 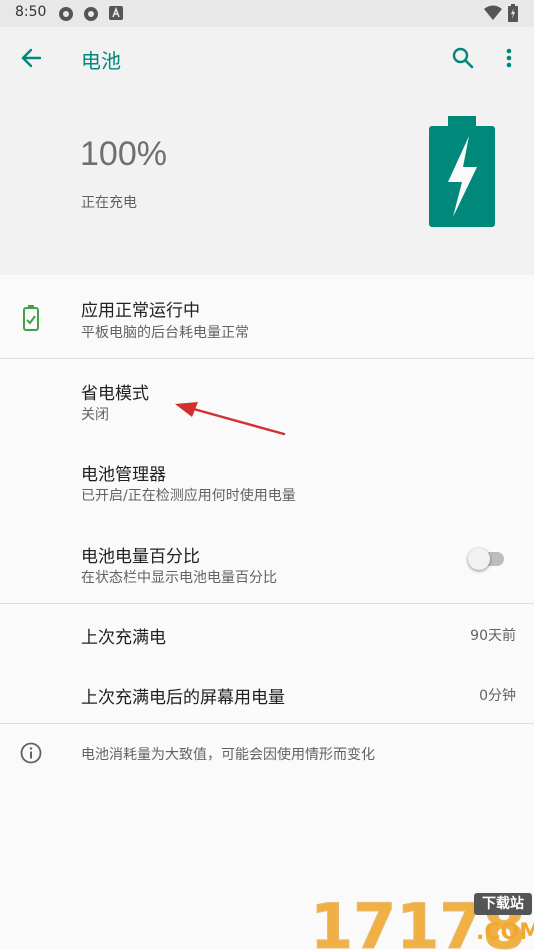 I want to click on battery-ok-icon, so click(x=31, y=318).